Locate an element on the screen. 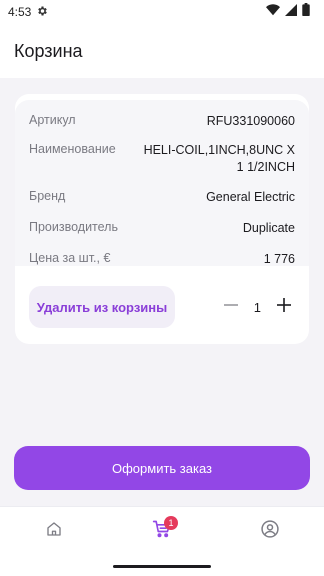 This screenshot has height=576, width=324. spec-row-brand: Бренд General Electric is located at coordinates (162, 197).